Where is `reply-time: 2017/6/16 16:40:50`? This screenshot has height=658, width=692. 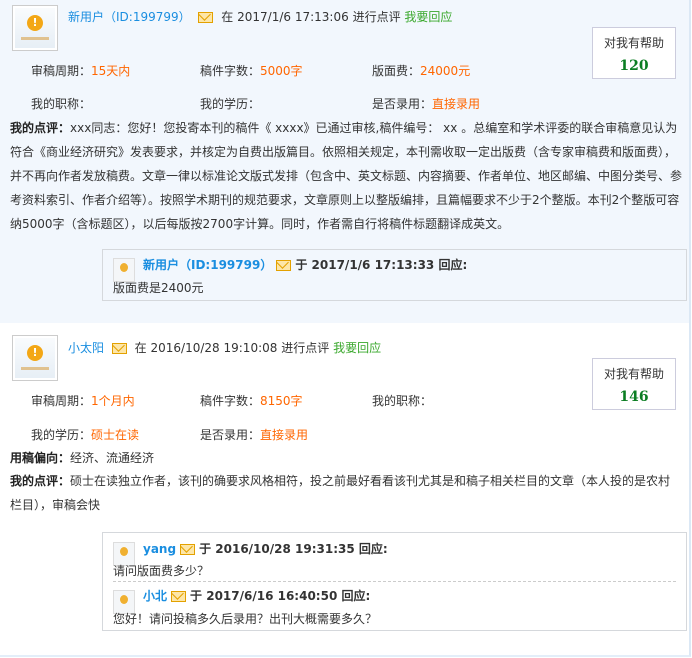
reply-time: 2017/6/16 16:40:50 is located at coordinates (272, 596).